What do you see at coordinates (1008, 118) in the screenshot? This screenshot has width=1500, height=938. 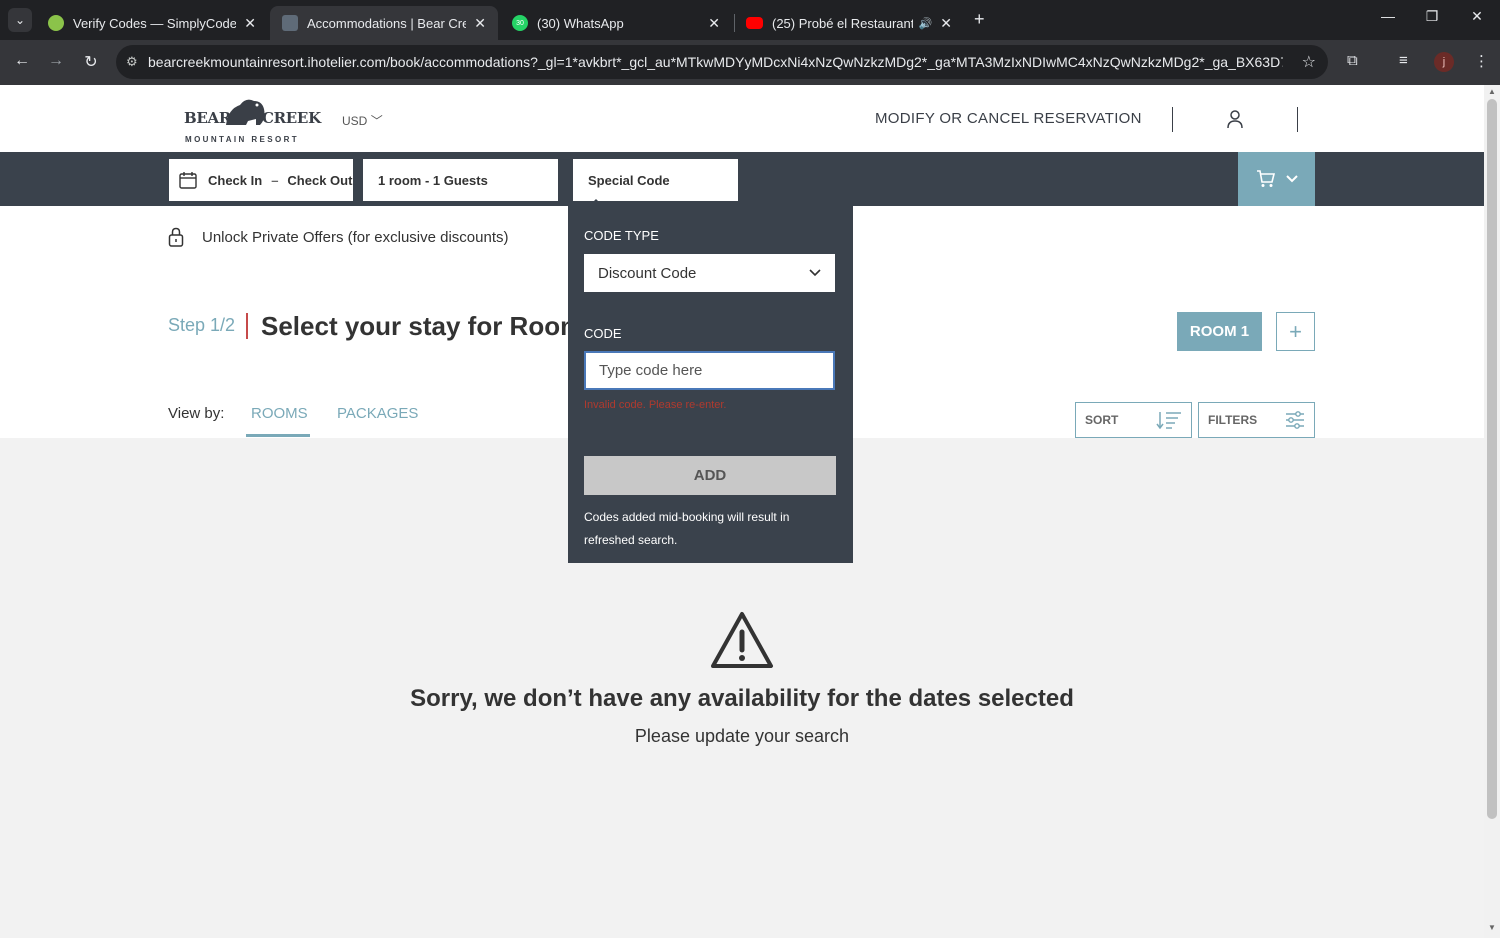 I see `modify-cancel-link: MODIFY OR CANCEL RESERVATION` at bounding box center [1008, 118].